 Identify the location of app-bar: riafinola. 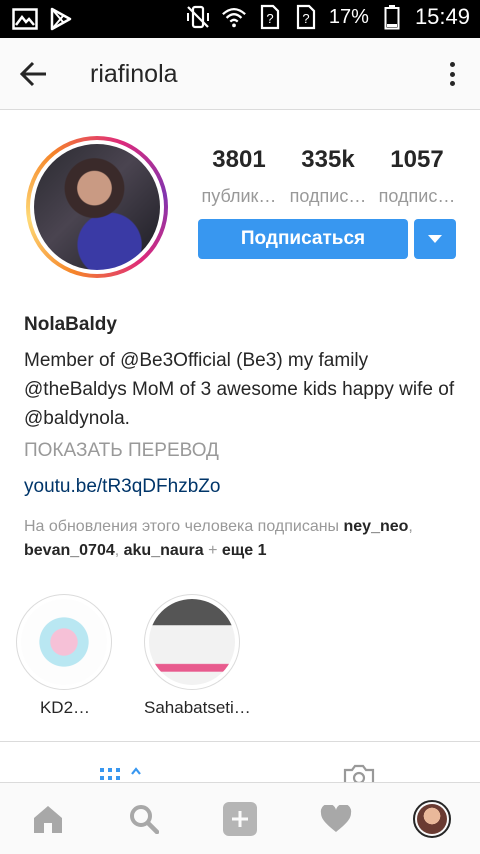
(240, 74).